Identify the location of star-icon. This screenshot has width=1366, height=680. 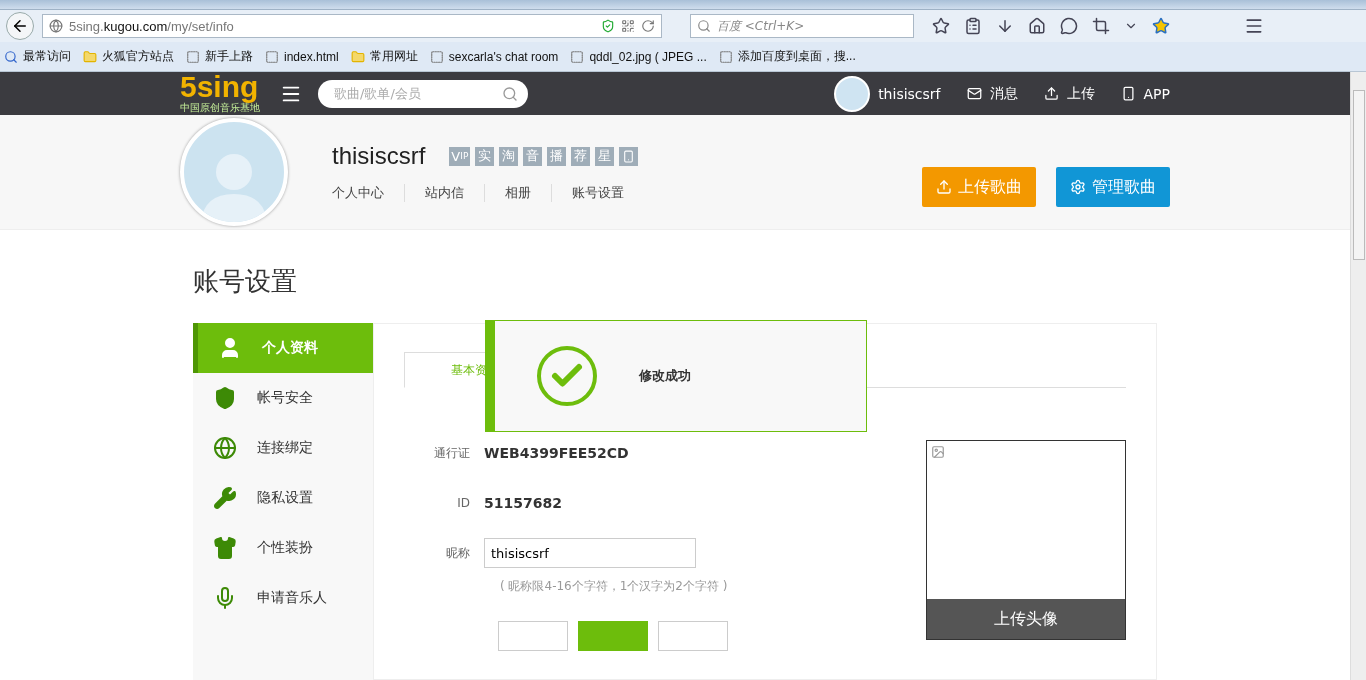
(1161, 26).